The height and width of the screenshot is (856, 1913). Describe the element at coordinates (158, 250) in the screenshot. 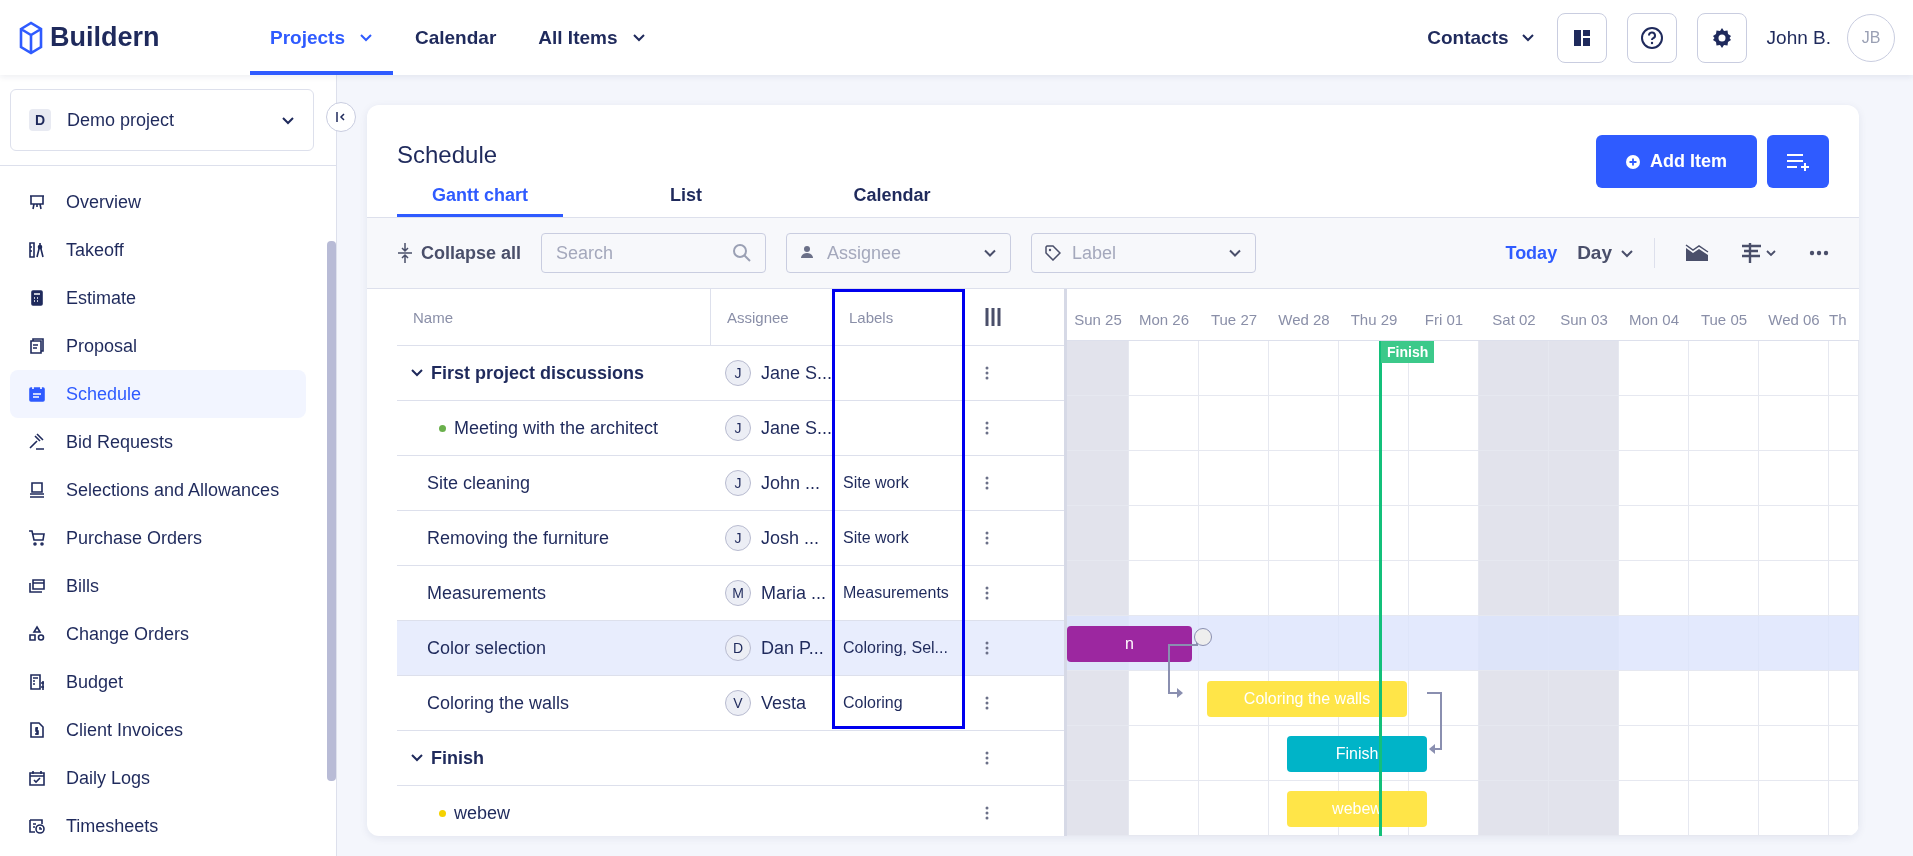

I see `sidebar-item: Takeoff` at that location.